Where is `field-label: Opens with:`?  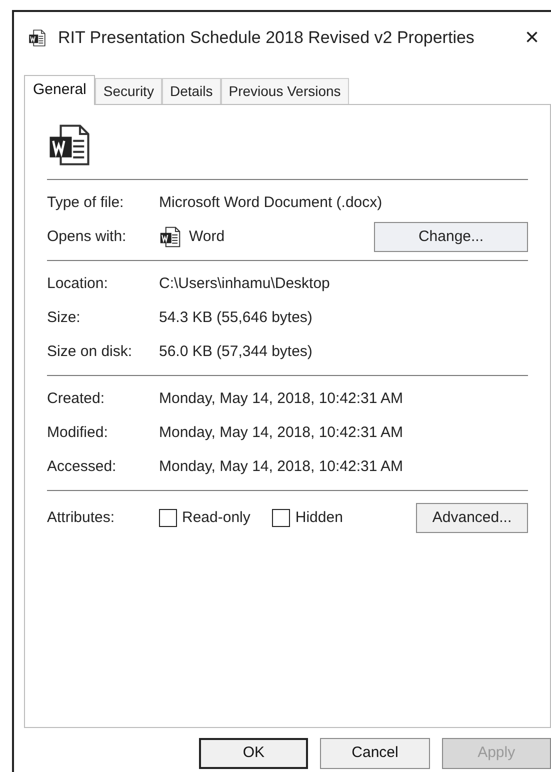
field-label: Opens with: is located at coordinates (87, 236).